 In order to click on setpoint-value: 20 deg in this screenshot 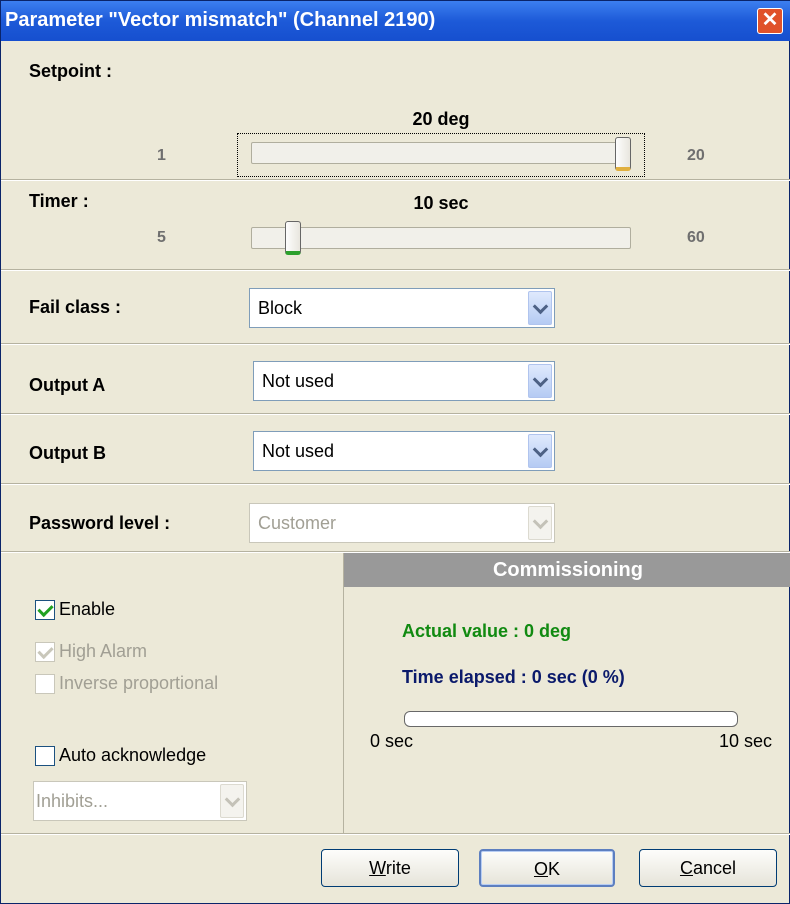, I will do `click(441, 119)`.